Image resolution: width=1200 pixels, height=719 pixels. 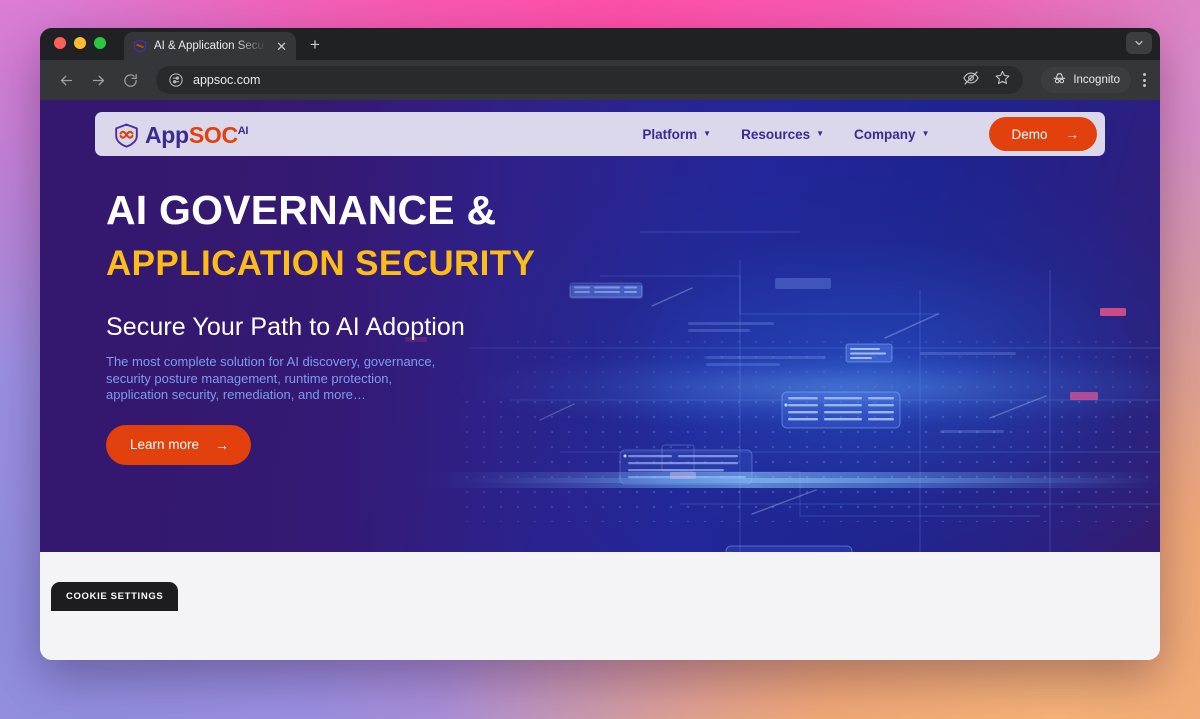 I want to click on browser-tab-active: AI & Application Security & G ✕, so click(x=210, y=46).